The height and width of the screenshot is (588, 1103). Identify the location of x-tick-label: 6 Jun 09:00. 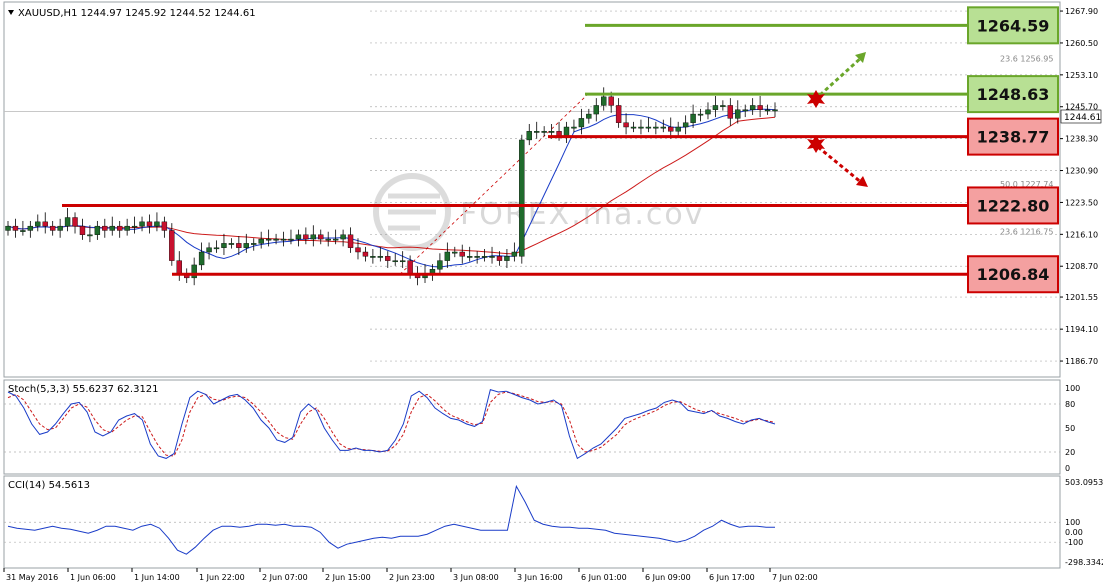
(668, 577).